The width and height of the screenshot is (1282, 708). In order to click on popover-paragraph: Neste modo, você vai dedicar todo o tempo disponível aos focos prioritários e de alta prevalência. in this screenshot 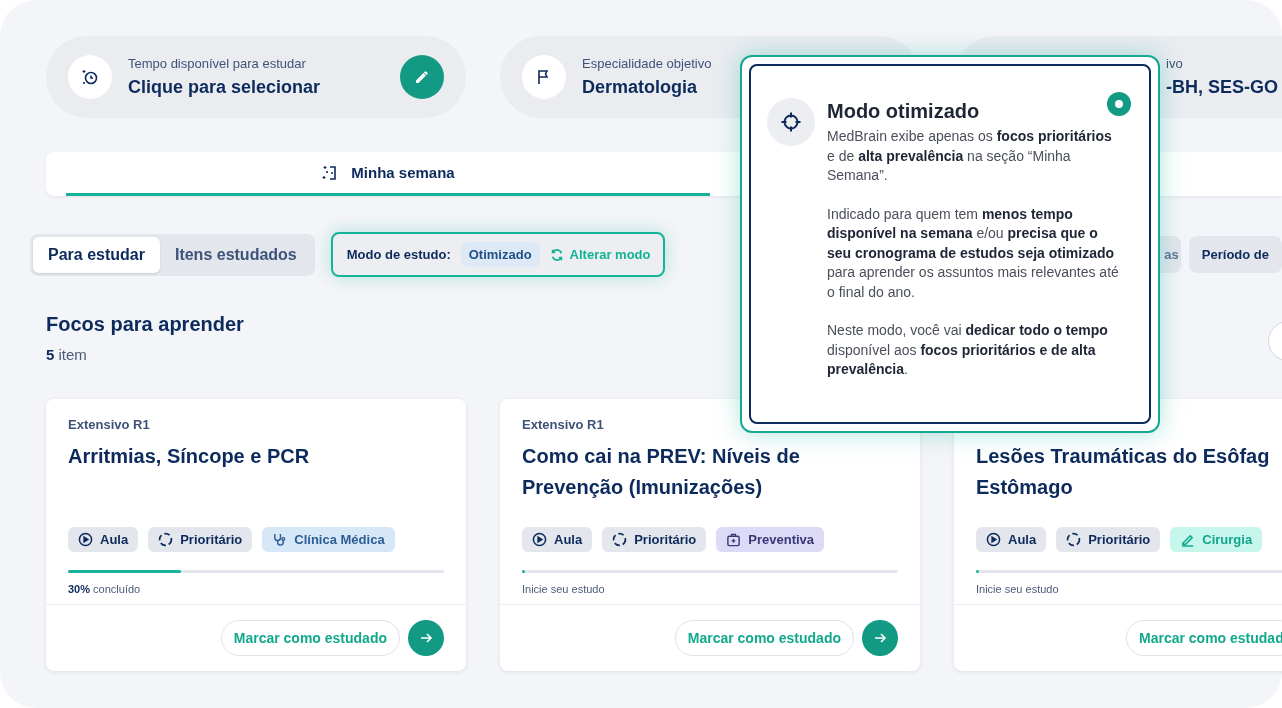, I will do `click(968, 350)`.